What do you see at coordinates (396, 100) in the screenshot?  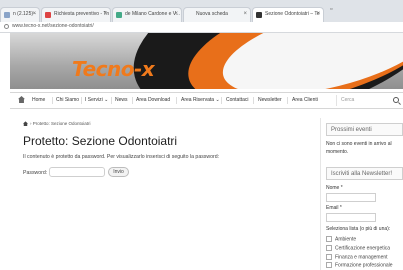 I see `search-icon` at bounding box center [396, 100].